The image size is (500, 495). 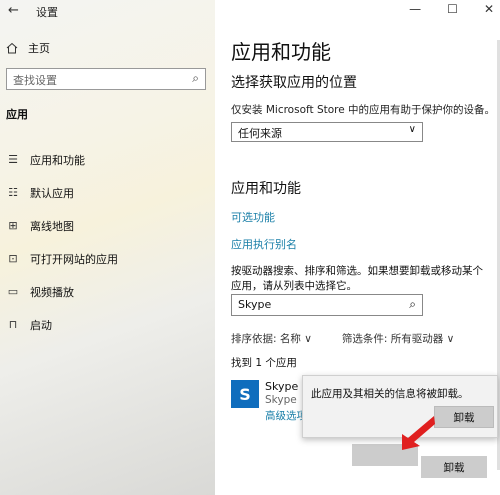 I want to click on default-apps-icon: ☷, so click(x=13, y=192).